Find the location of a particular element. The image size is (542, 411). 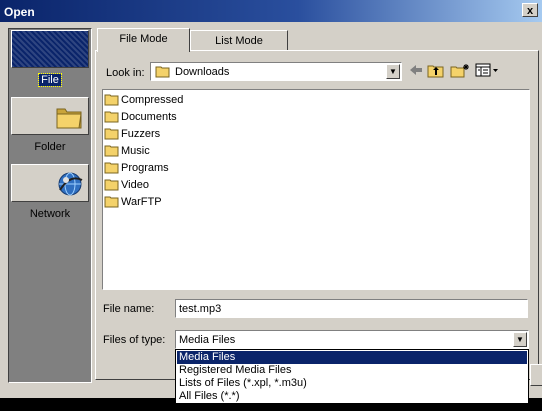

list-item: Music is located at coordinates (127, 152).